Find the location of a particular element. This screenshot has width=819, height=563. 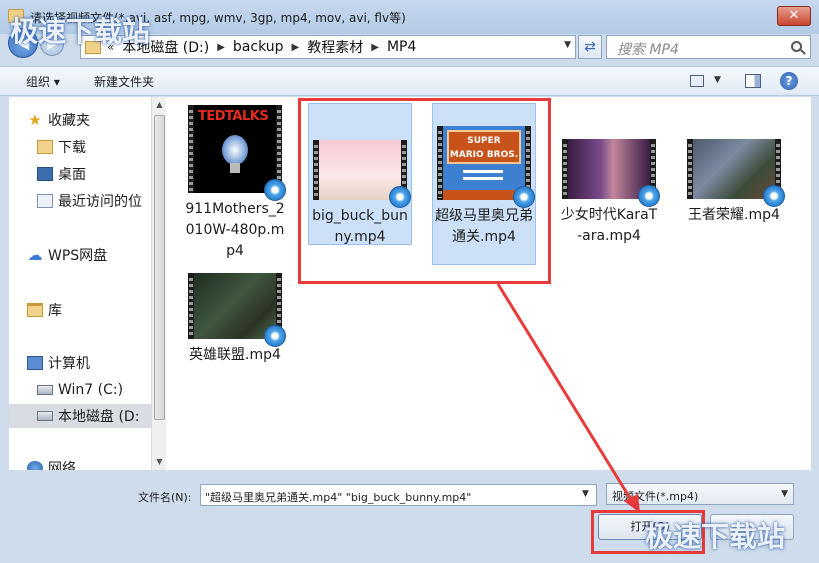

nav-item-label: WPS网盘 is located at coordinates (78, 256).